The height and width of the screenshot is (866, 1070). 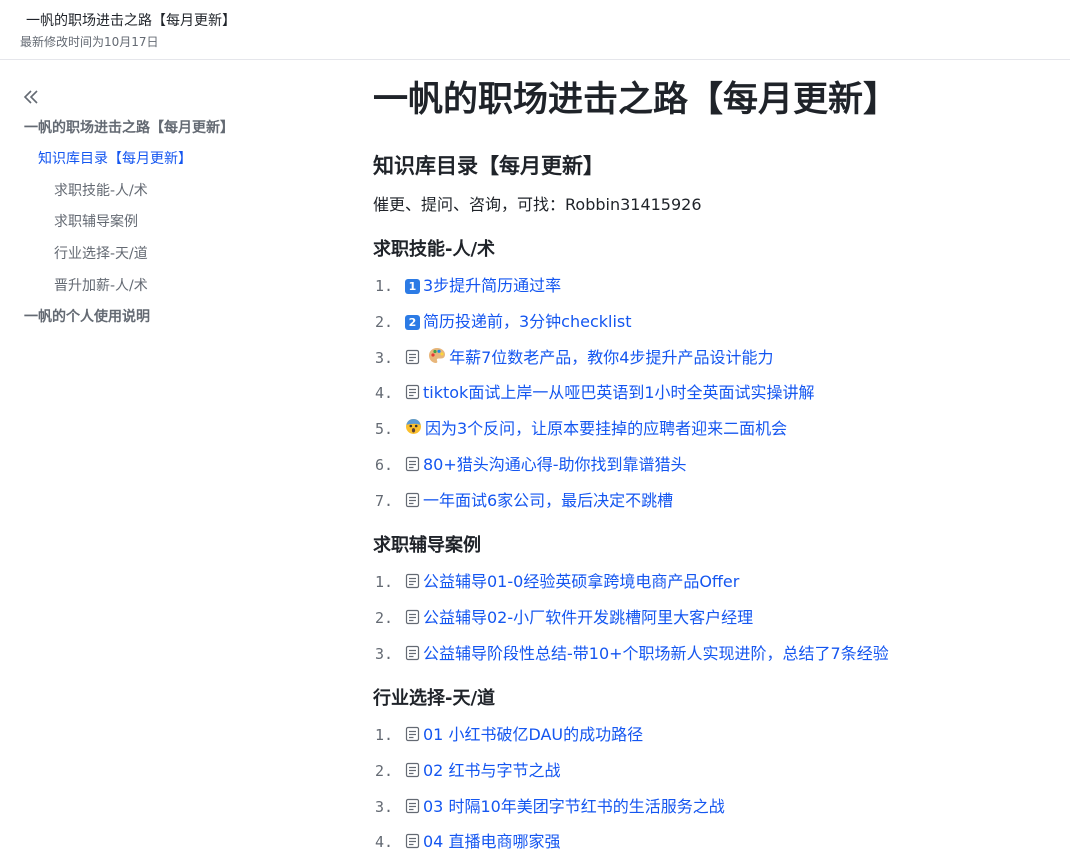 I want to click on document-header: 一帆的职场进击之路【每月更新】 最新修改时间为10月17日, so click(x=535, y=30).